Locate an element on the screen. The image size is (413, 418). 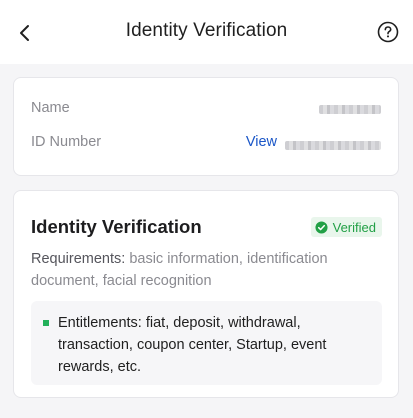
entitlements-label: Entitlements: is located at coordinates (100, 323).